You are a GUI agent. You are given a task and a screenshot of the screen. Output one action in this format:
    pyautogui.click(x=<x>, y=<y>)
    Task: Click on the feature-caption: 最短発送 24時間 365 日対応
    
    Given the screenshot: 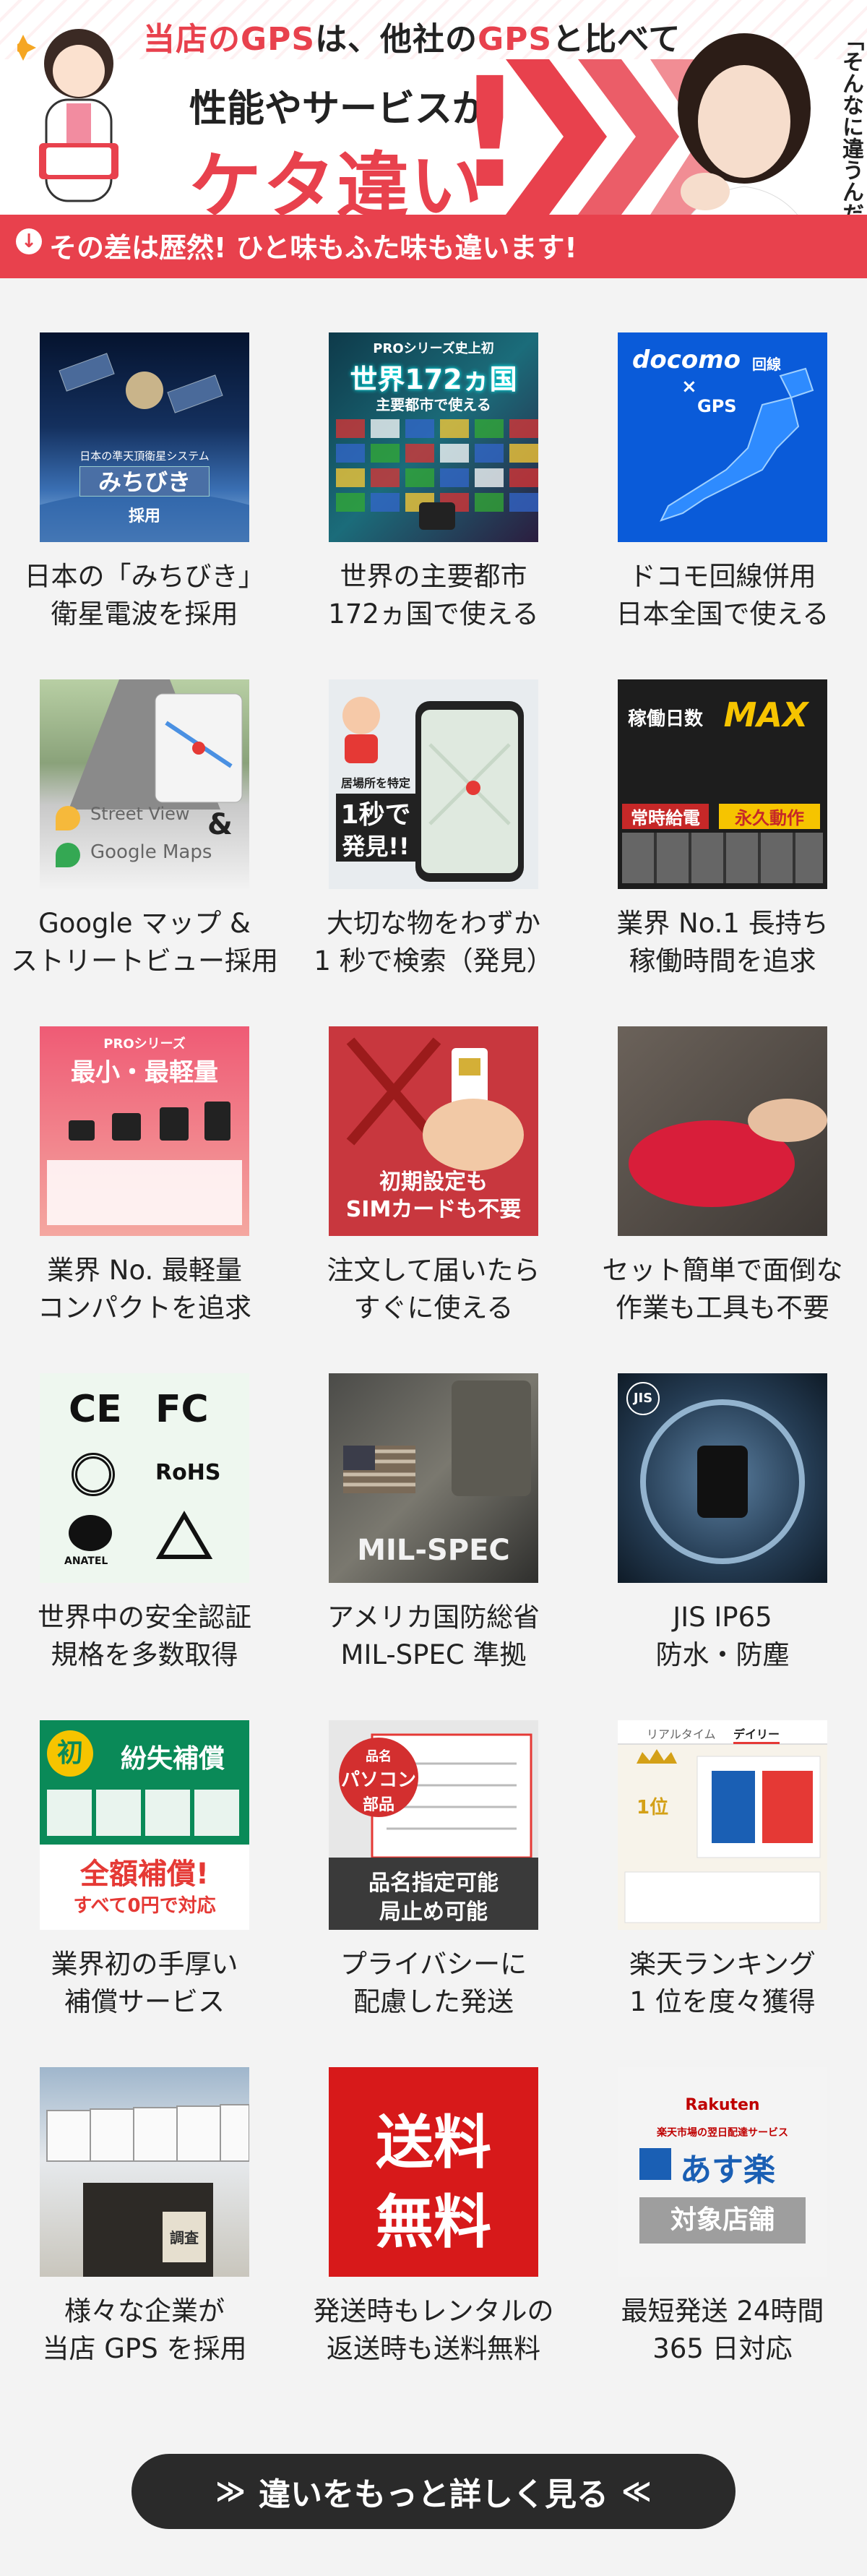 What is the action you would take?
    pyautogui.click(x=722, y=2330)
    